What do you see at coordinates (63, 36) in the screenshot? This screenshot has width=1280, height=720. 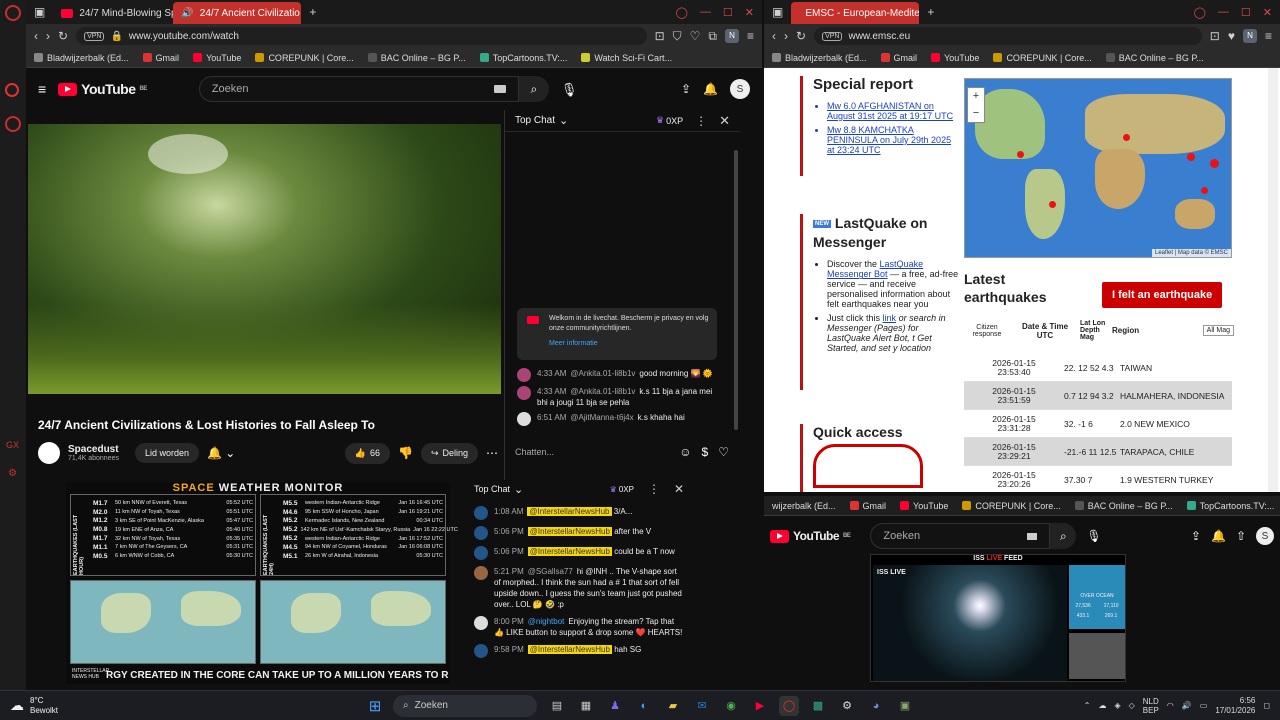 I see `reload-icon: ↻` at bounding box center [63, 36].